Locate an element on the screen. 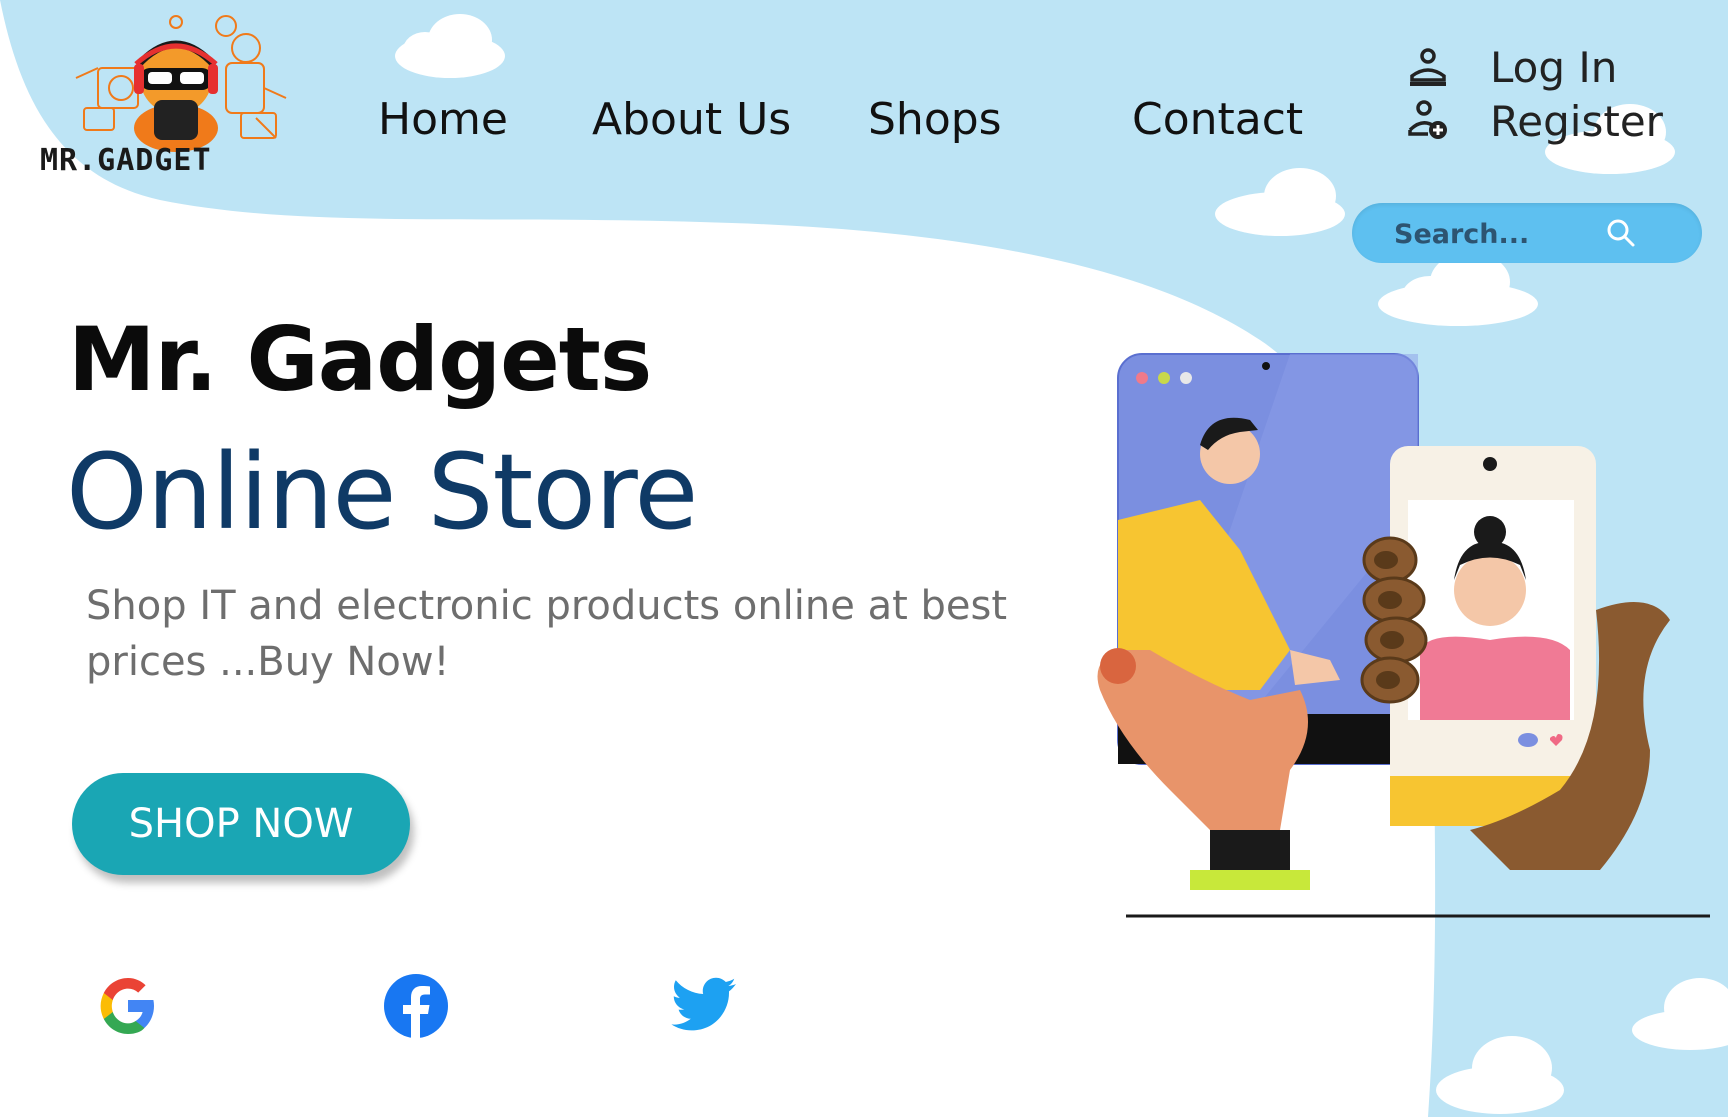 This screenshot has height=1117, width=1728. logo-text: MR.GADGET is located at coordinates (126, 160).